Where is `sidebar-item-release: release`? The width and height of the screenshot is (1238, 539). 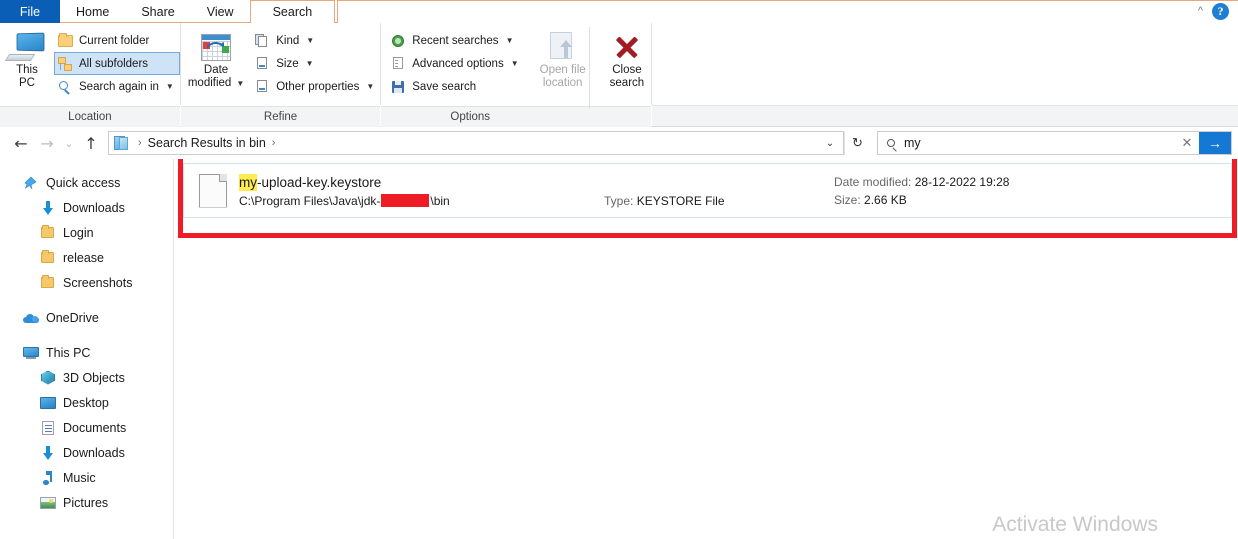
sidebar-item-release: release is located at coordinates (86, 257).